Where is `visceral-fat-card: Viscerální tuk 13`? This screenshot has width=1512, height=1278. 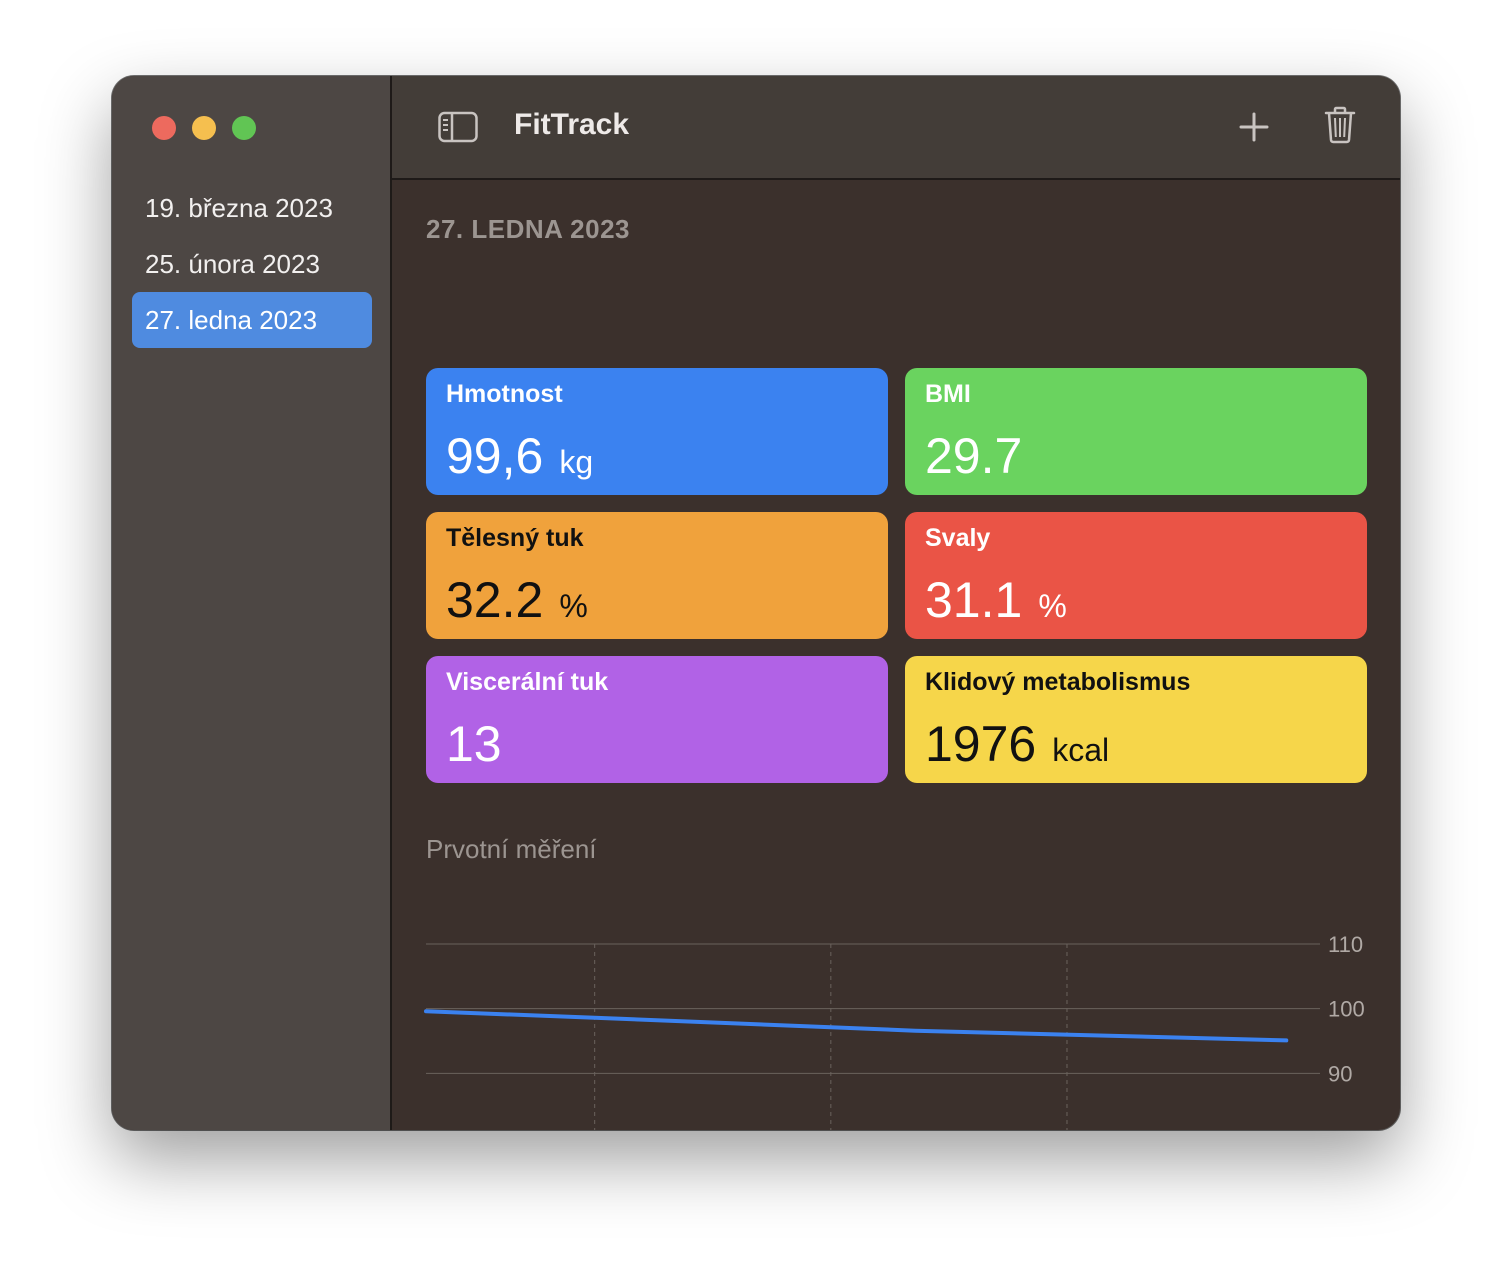
visceral-fat-card: Viscerální tuk 13 is located at coordinates (657, 719).